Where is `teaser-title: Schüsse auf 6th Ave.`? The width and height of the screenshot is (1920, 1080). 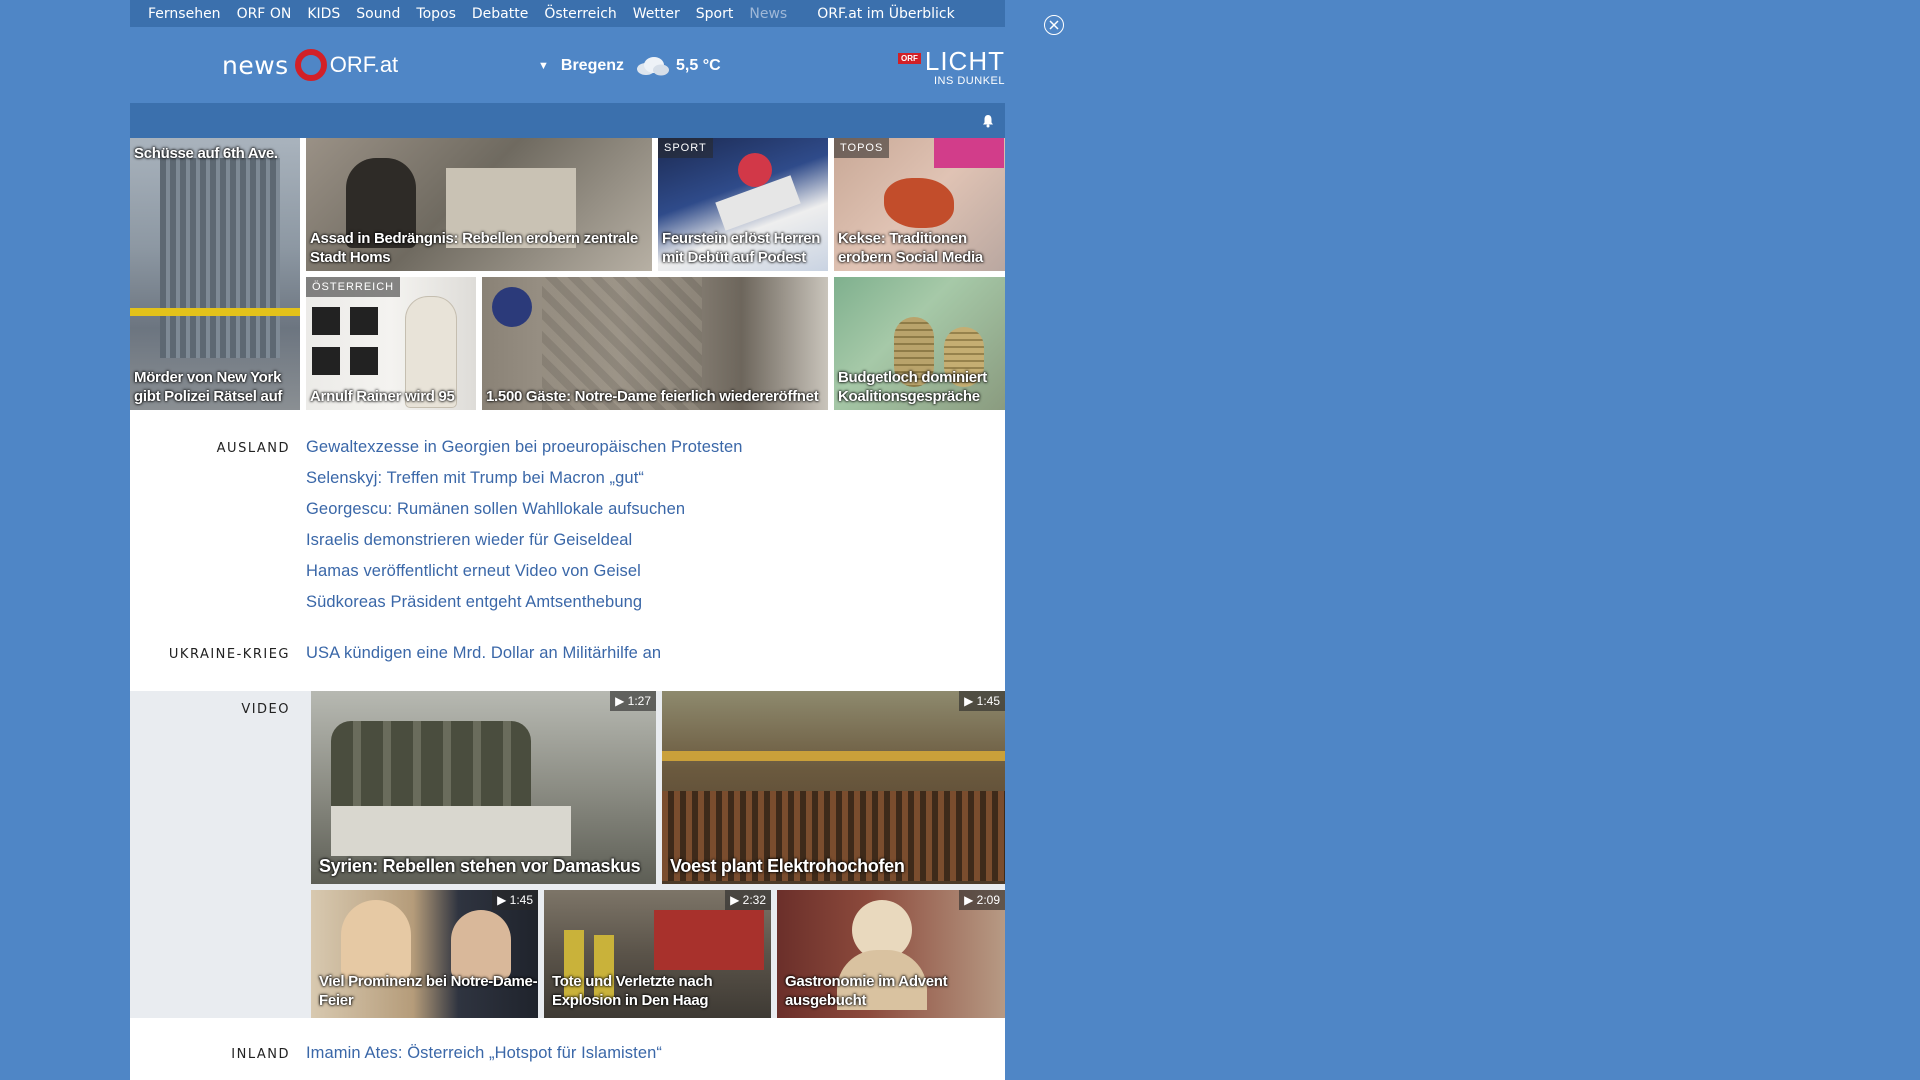
teaser-title: Schüsse auf 6th Ave. is located at coordinates (206, 153).